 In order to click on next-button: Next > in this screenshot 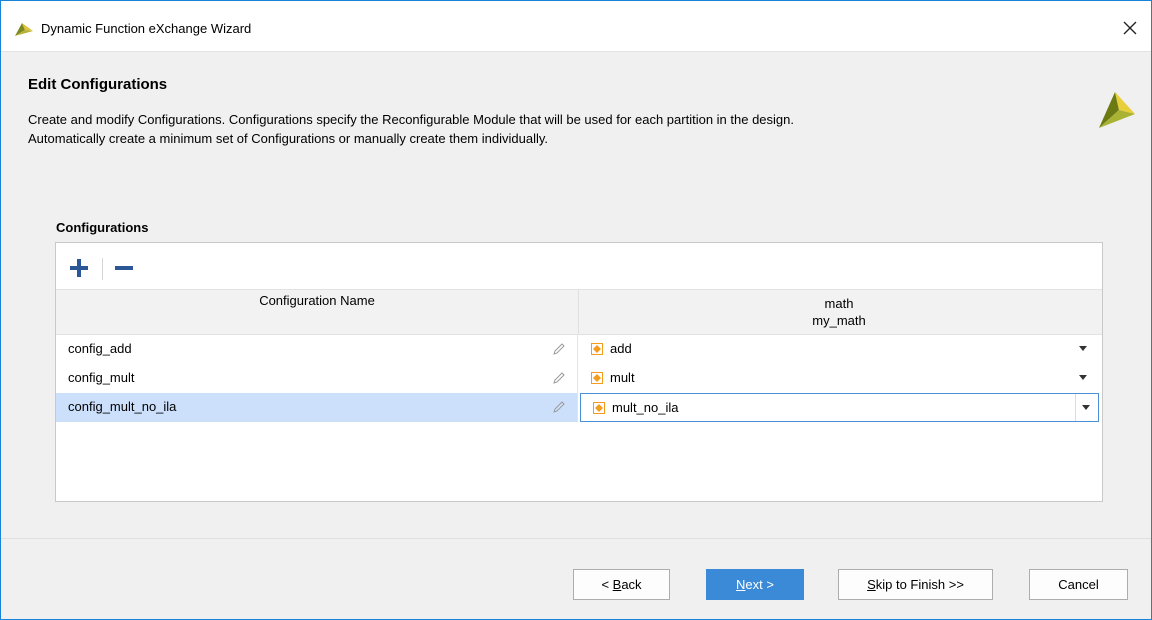, I will do `click(755, 584)`.